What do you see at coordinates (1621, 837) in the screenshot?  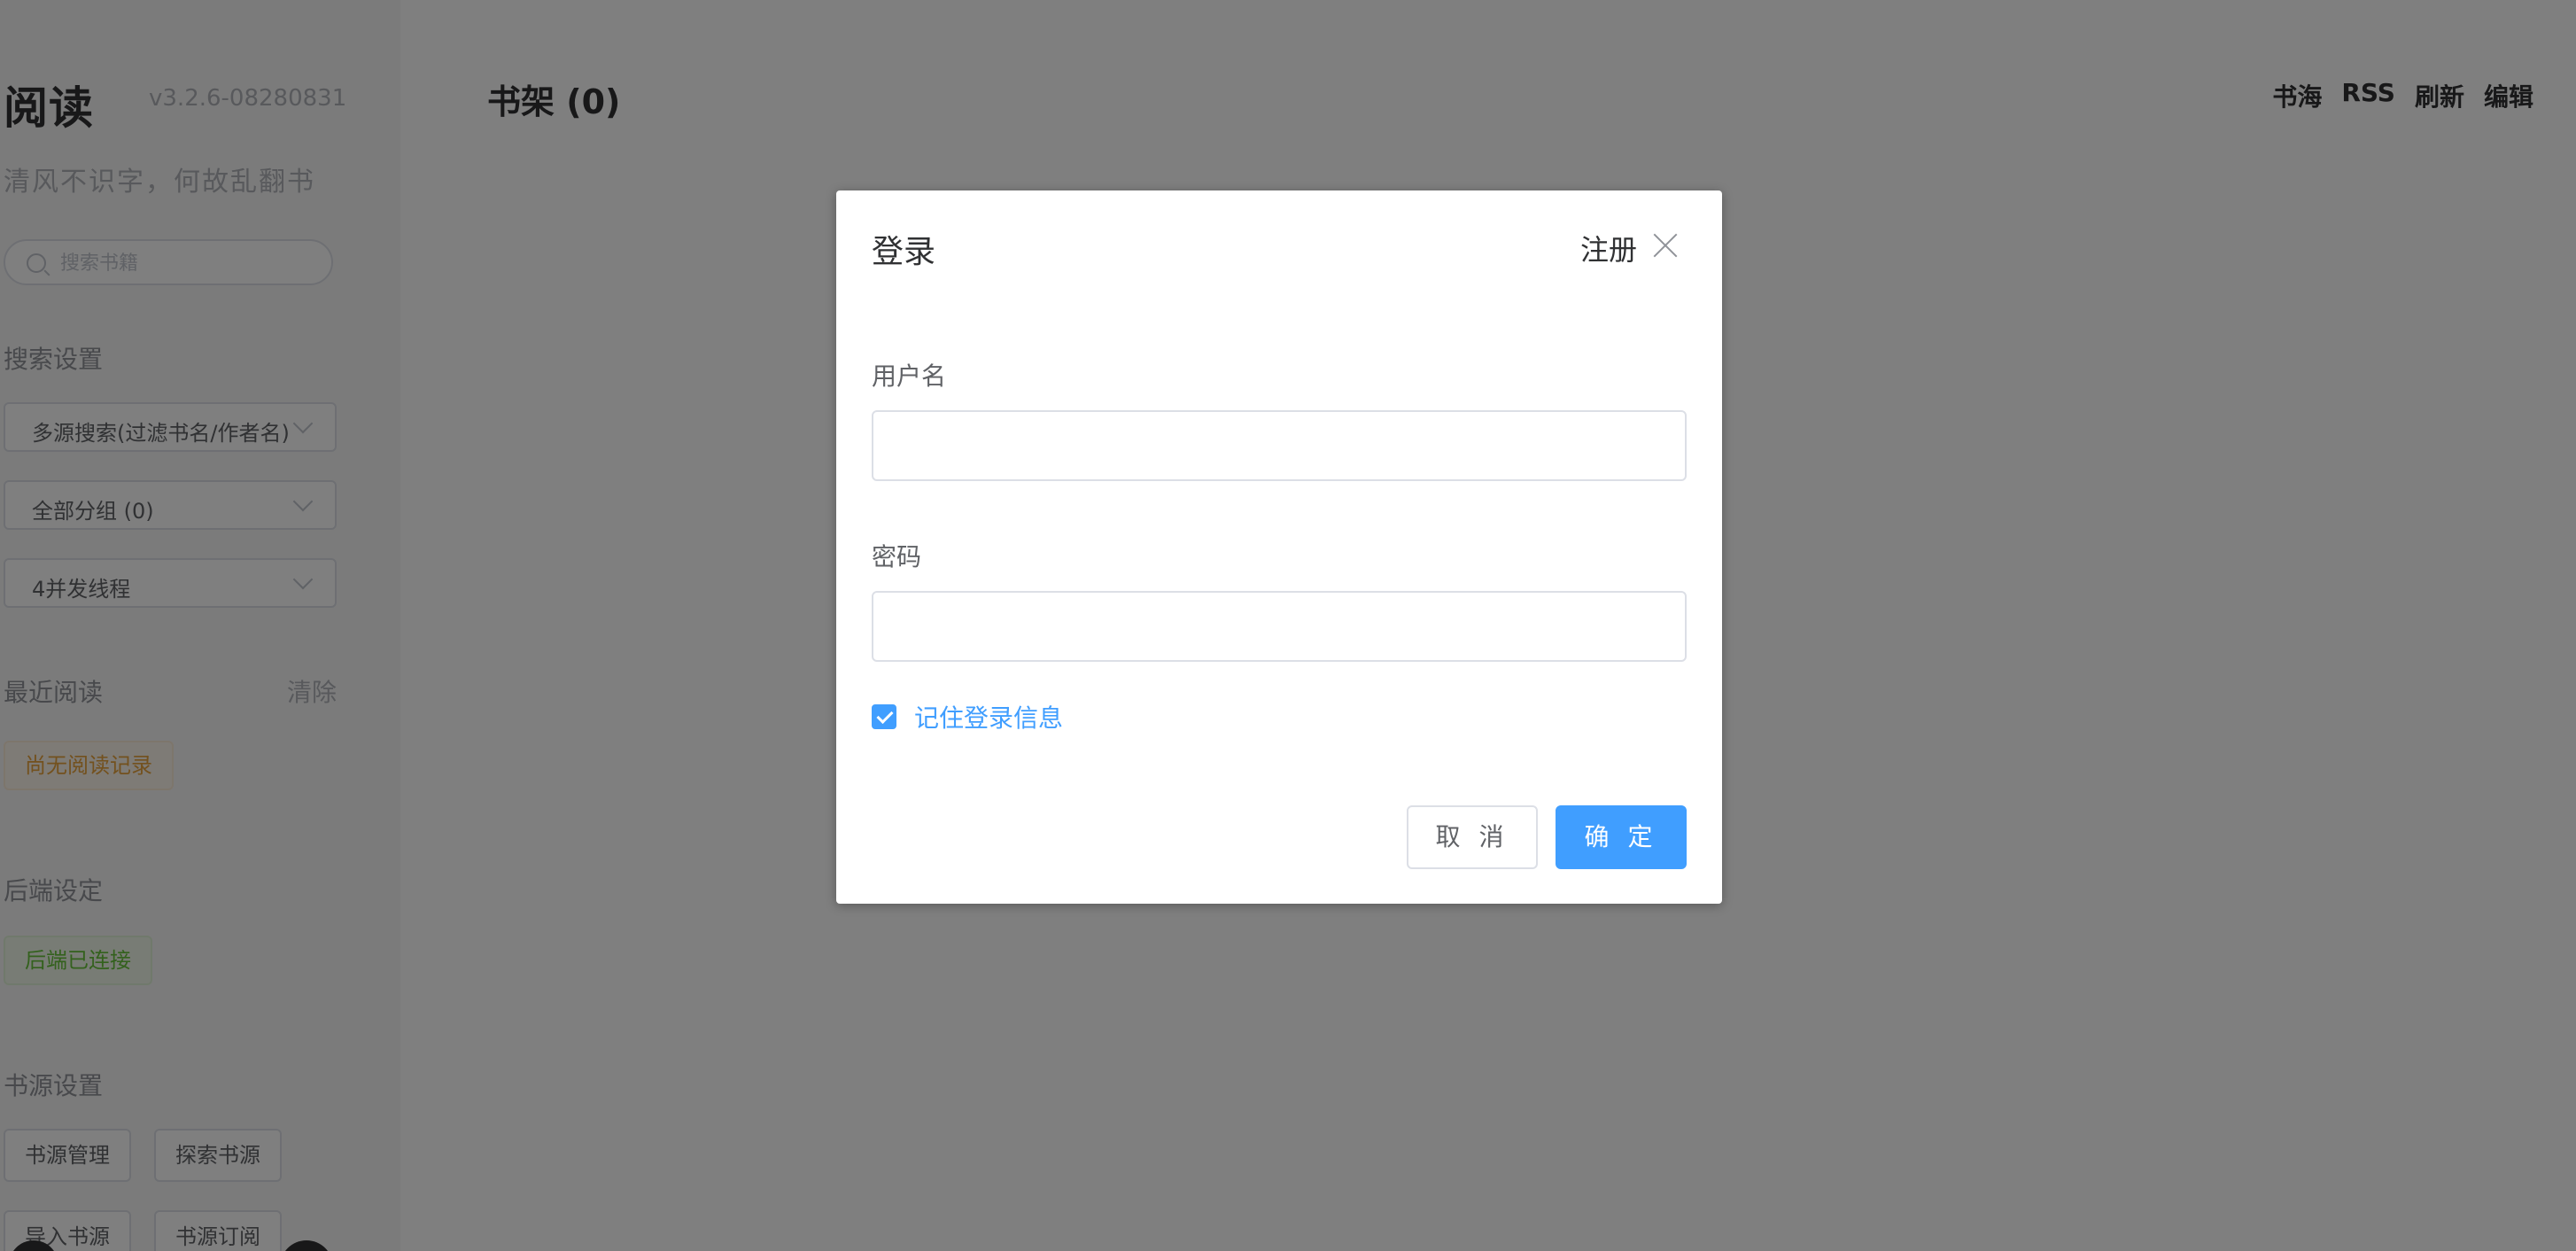 I see `confirm-button: 确 定` at bounding box center [1621, 837].